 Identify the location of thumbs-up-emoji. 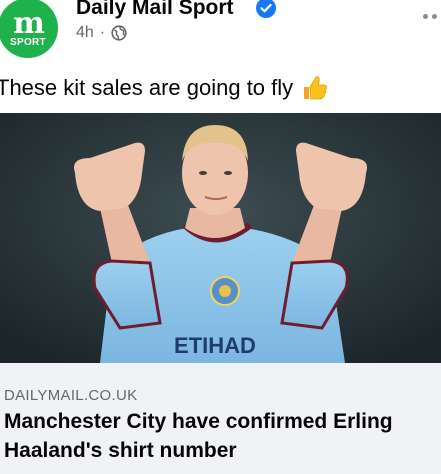
(316, 88).